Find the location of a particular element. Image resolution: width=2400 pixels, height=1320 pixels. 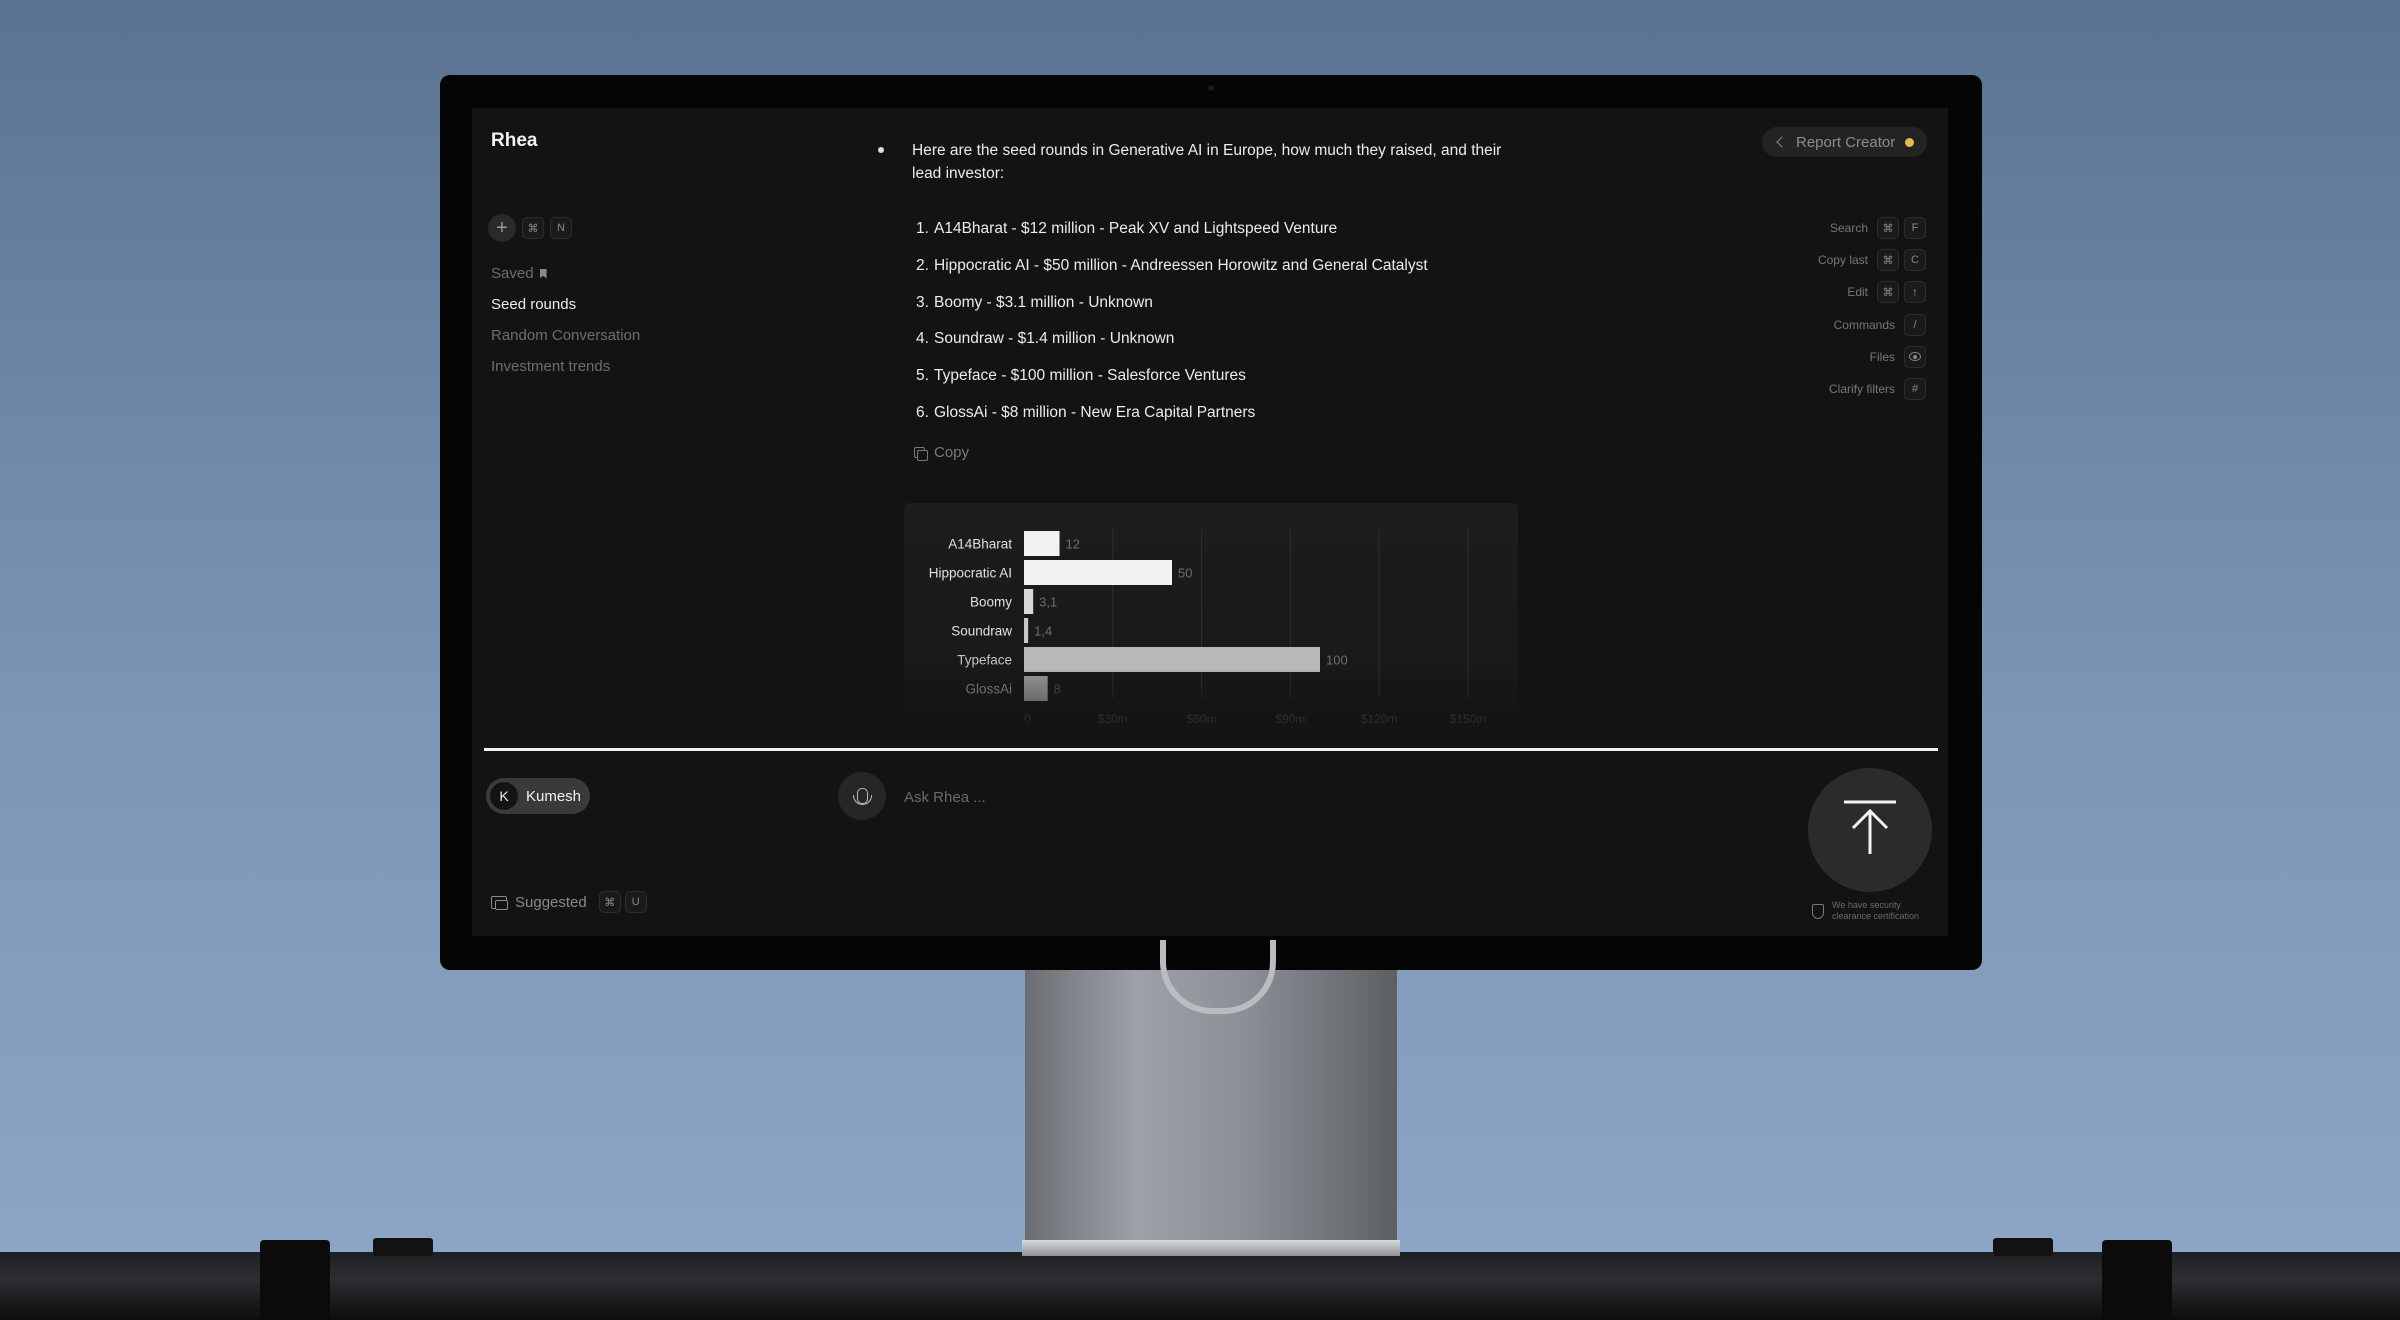

shortcut-label: Clarify filters is located at coordinates (1861, 388).